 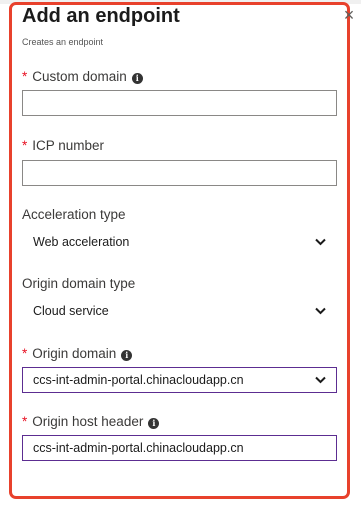 What do you see at coordinates (71, 311) in the screenshot?
I see `origin-domain-type-value: Cloud service` at bounding box center [71, 311].